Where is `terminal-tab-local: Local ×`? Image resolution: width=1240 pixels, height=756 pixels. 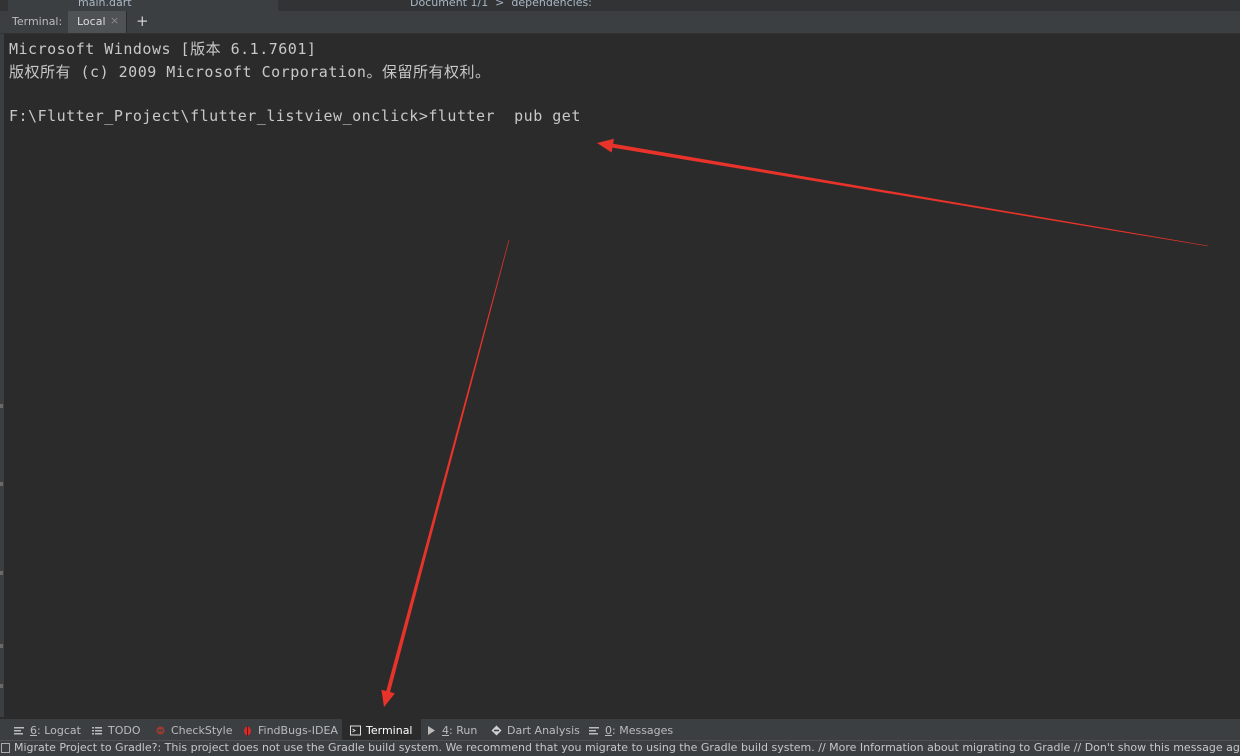
terminal-tab-local: Local × is located at coordinates (97, 22).